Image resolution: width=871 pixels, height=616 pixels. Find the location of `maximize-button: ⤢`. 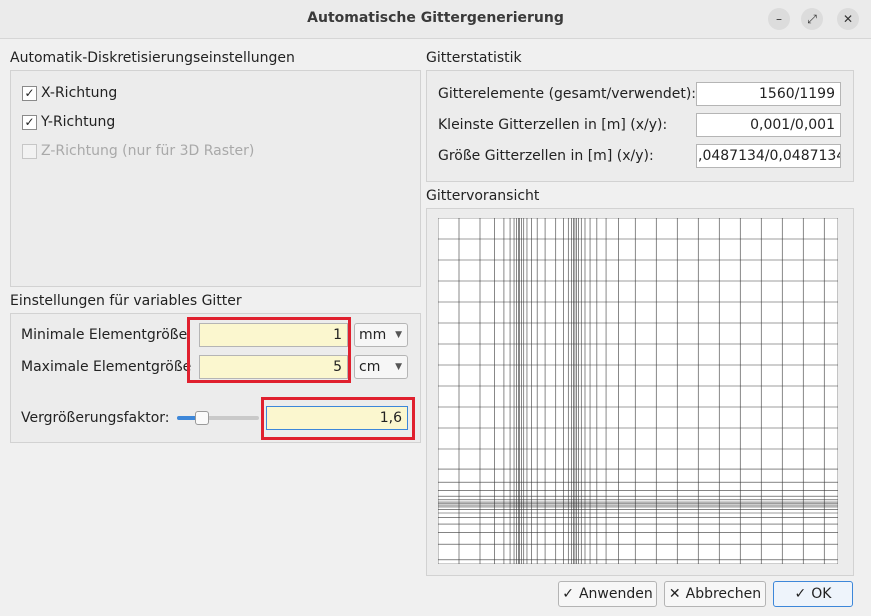

maximize-button: ⤢ is located at coordinates (812, 19).